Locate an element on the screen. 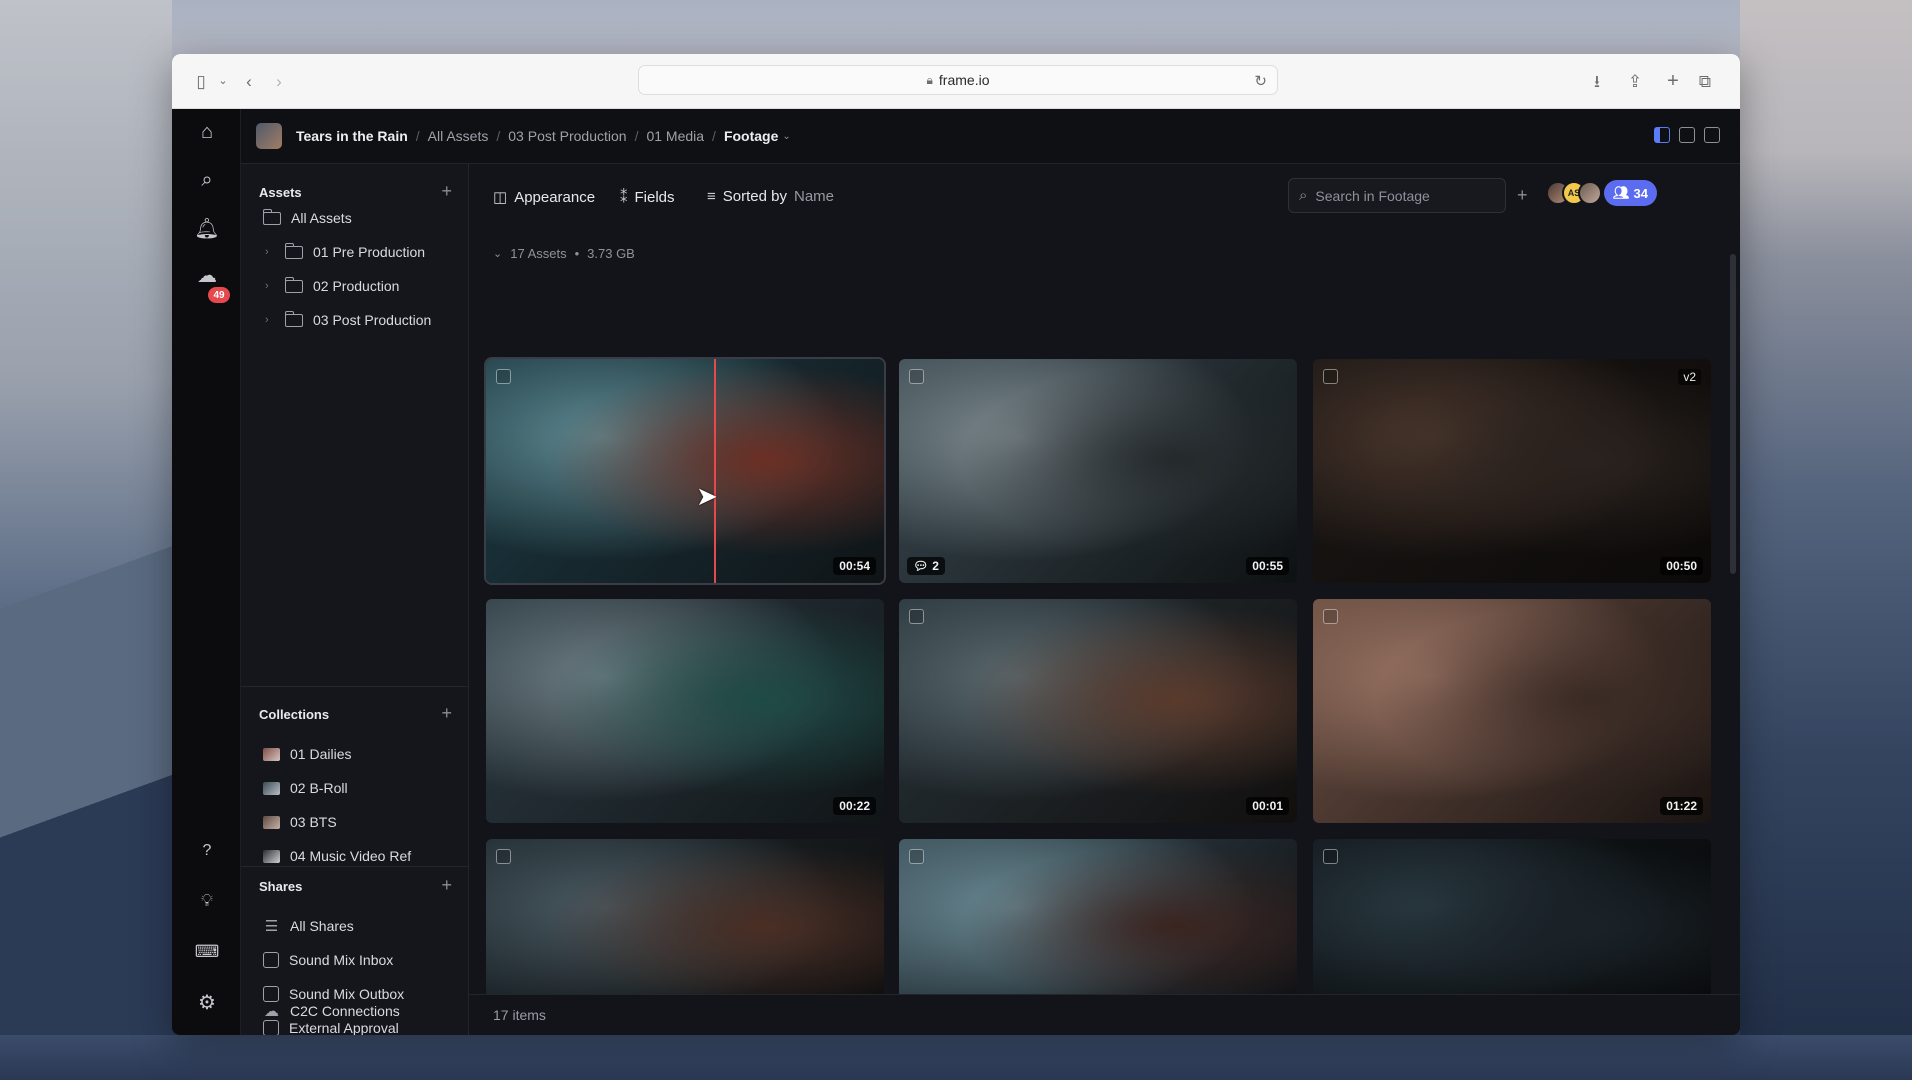  breadcrumb-item: All Assets is located at coordinates (458, 136).